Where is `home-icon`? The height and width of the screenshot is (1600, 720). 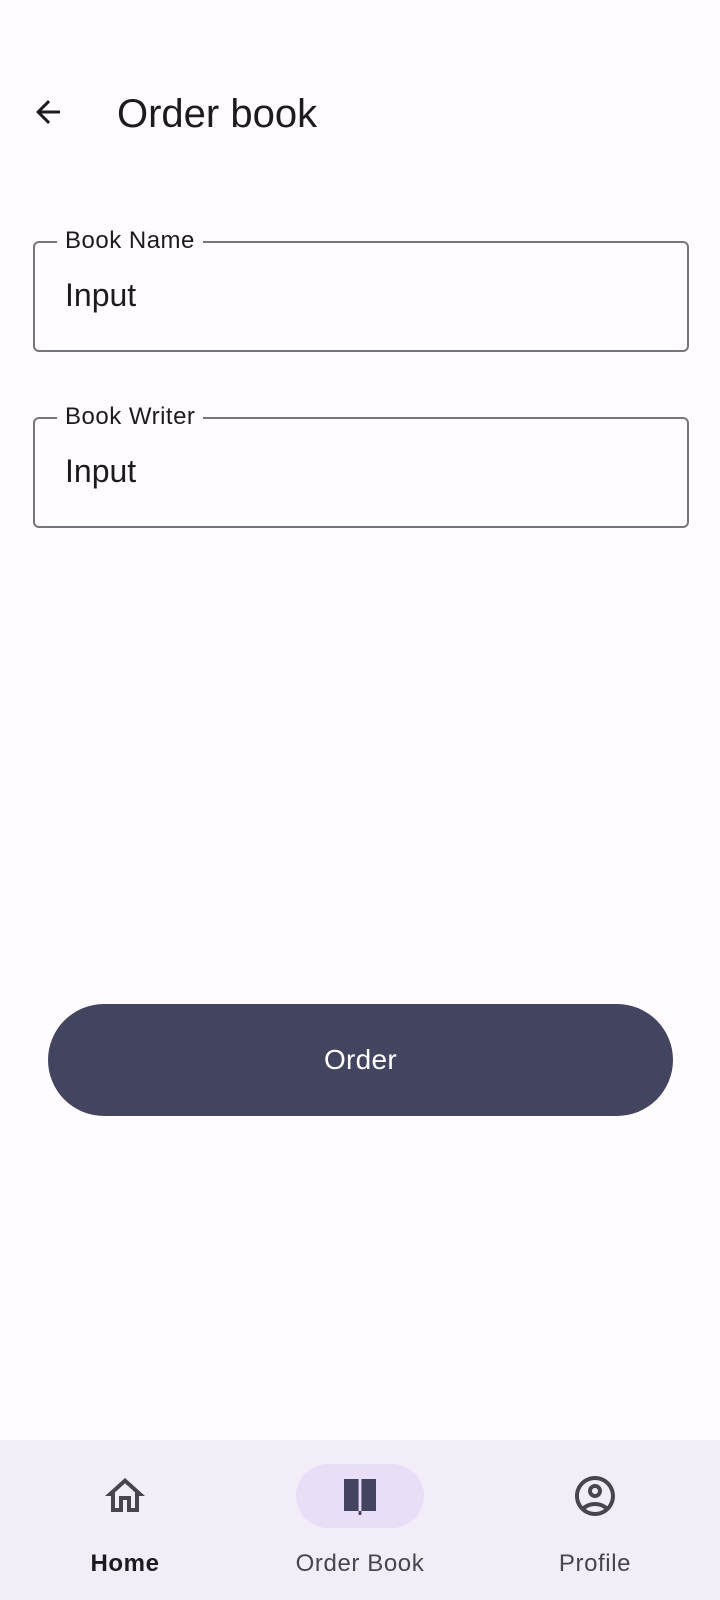 home-icon is located at coordinates (125, 1495).